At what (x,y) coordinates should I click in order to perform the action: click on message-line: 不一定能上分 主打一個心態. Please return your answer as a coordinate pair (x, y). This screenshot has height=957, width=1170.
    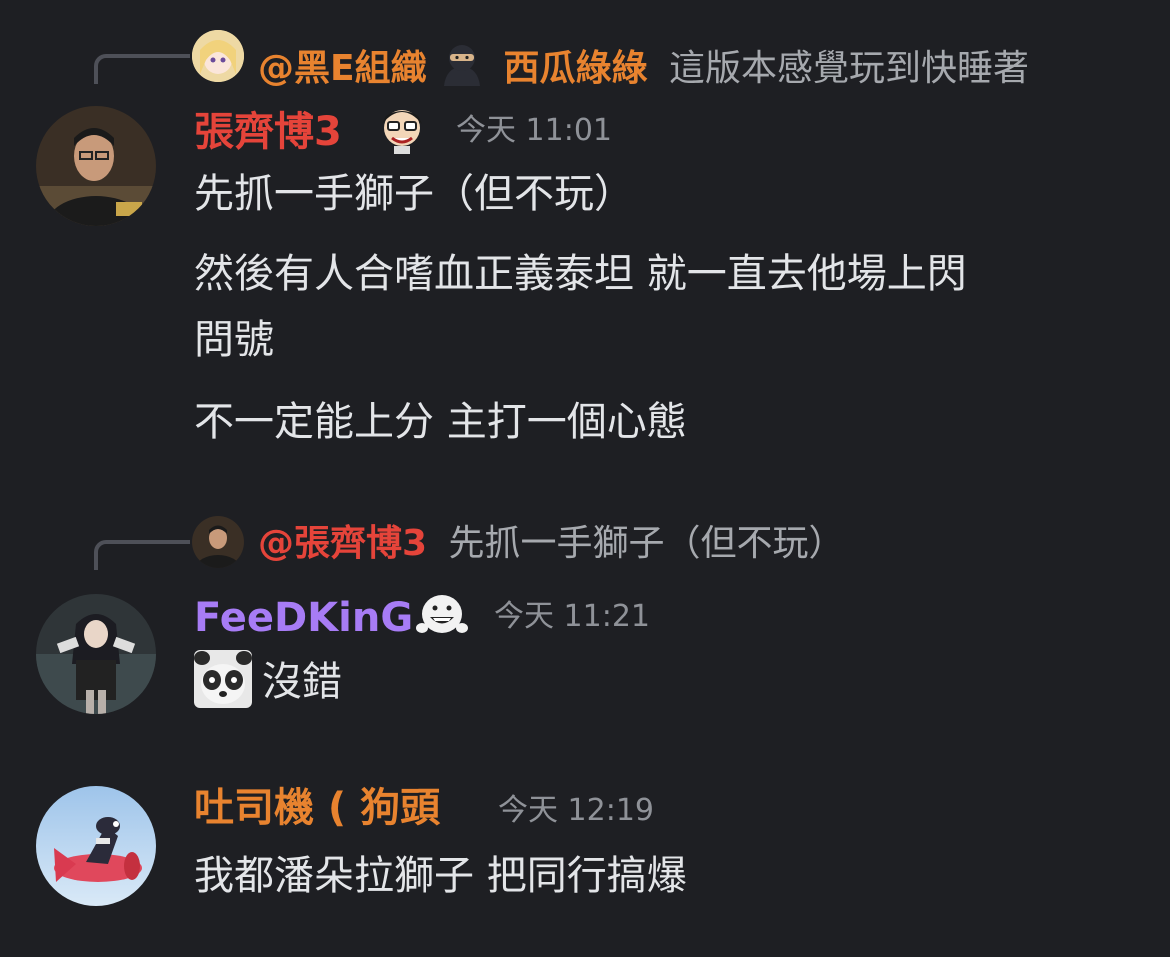
    Looking at the image, I should click on (440, 422).